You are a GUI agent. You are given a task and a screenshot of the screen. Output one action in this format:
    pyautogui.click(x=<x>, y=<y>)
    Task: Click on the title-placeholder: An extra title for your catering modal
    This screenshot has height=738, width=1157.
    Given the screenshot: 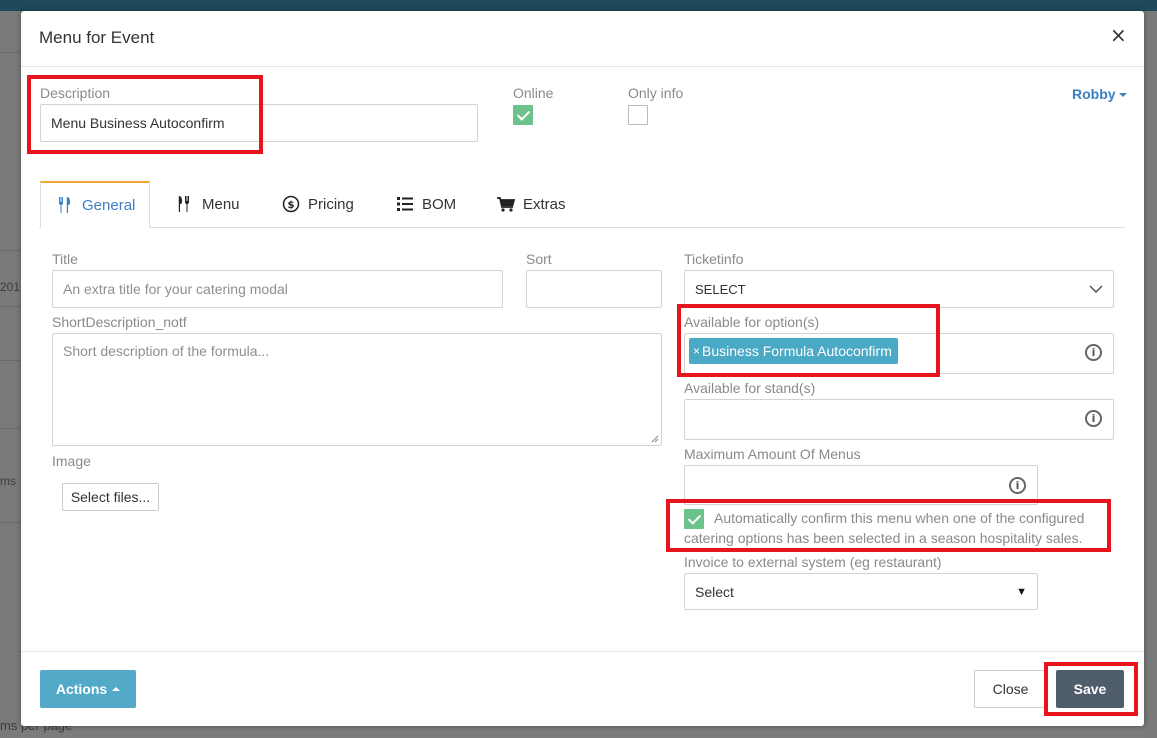 What is the action you would take?
    pyautogui.click(x=175, y=289)
    